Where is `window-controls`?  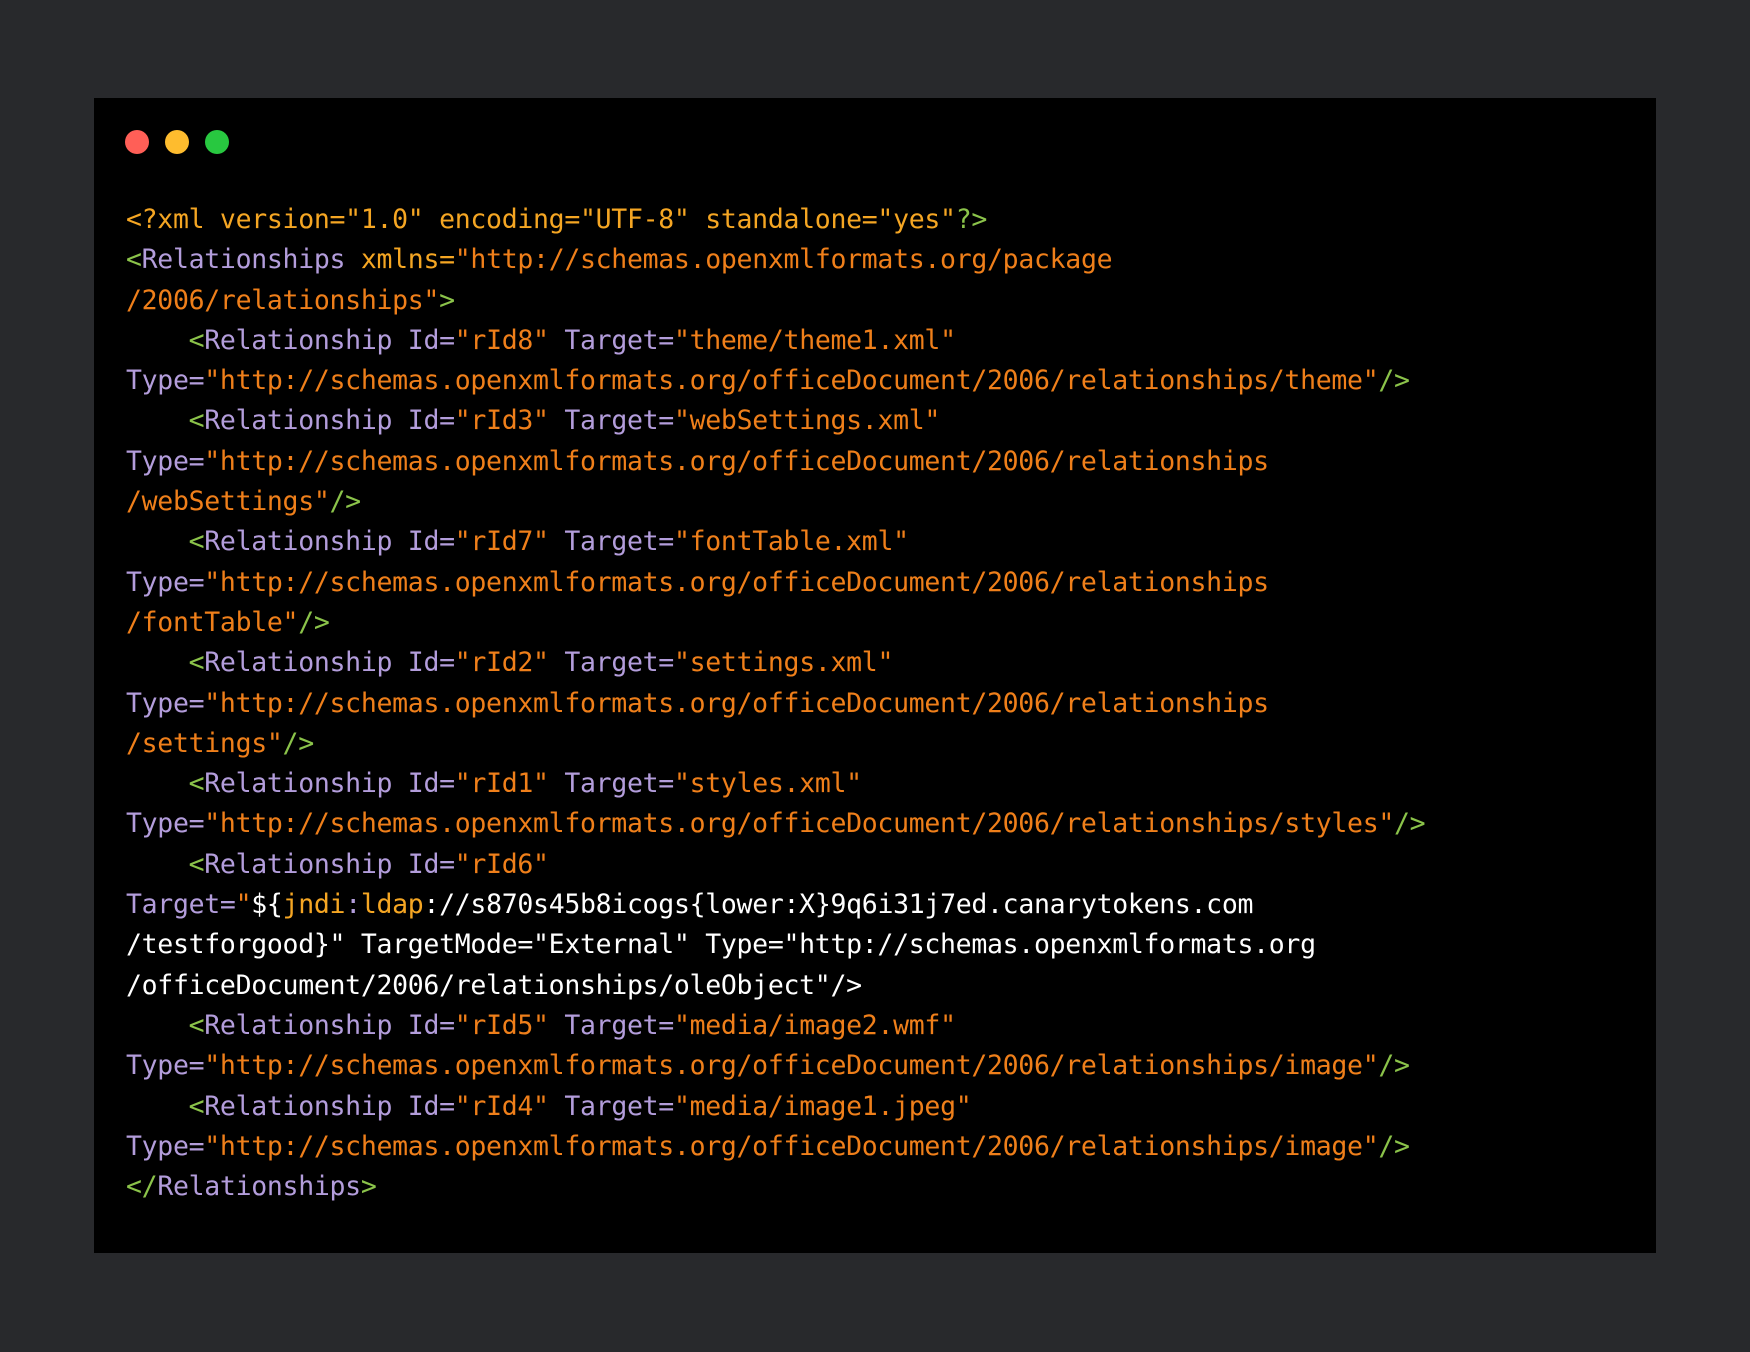 window-controls is located at coordinates (177, 142).